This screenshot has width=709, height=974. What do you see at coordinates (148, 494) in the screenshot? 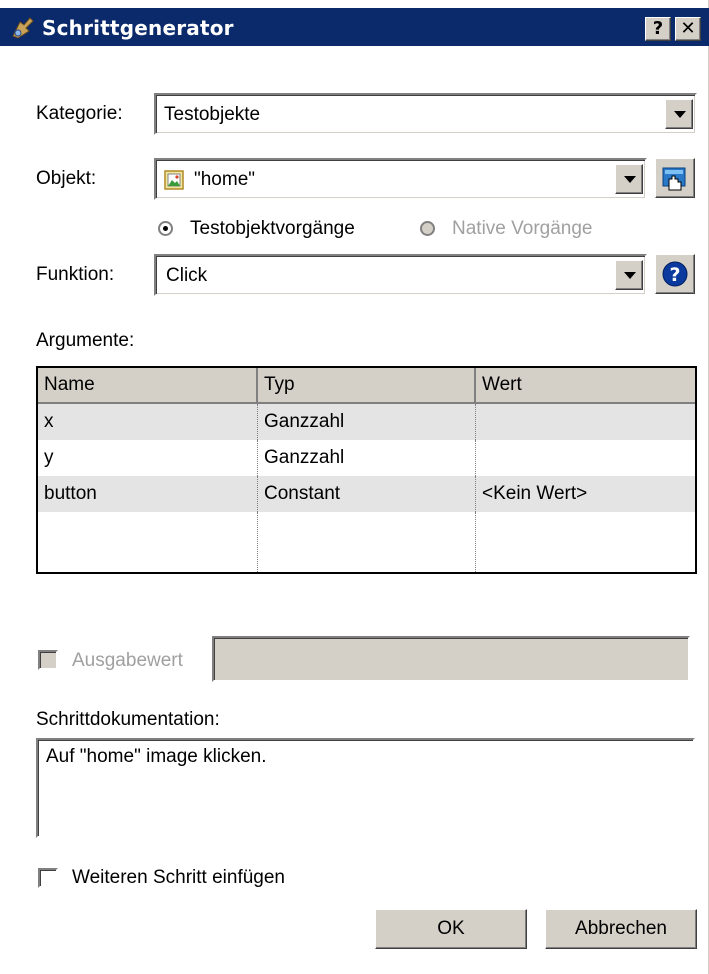
I see `arg-name-cell: button` at bounding box center [148, 494].